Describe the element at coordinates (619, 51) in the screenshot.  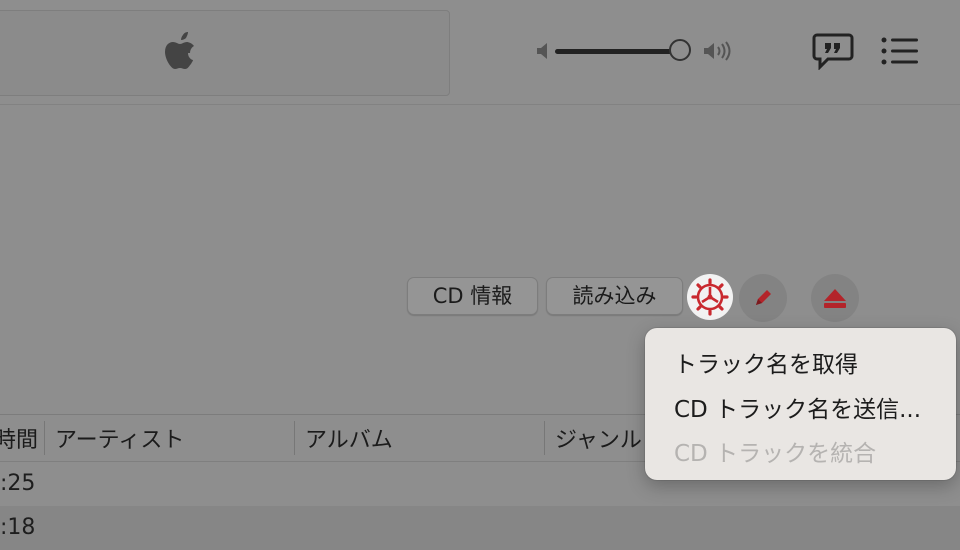
I see `volume-slider-track` at that location.